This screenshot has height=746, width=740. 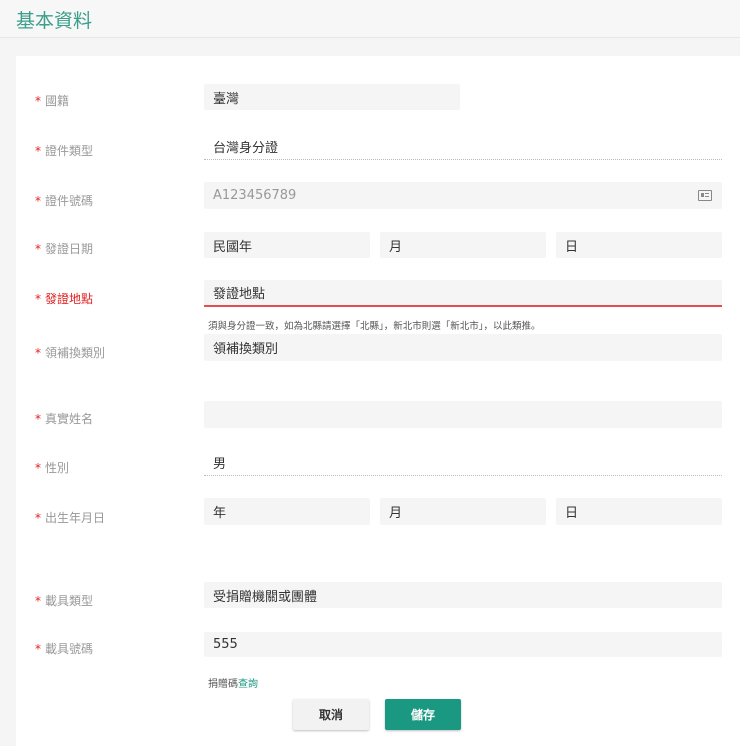 What do you see at coordinates (64, 601) in the screenshot?
I see `label-carrier-type: * 載具類型` at bounding box center [64, 601].